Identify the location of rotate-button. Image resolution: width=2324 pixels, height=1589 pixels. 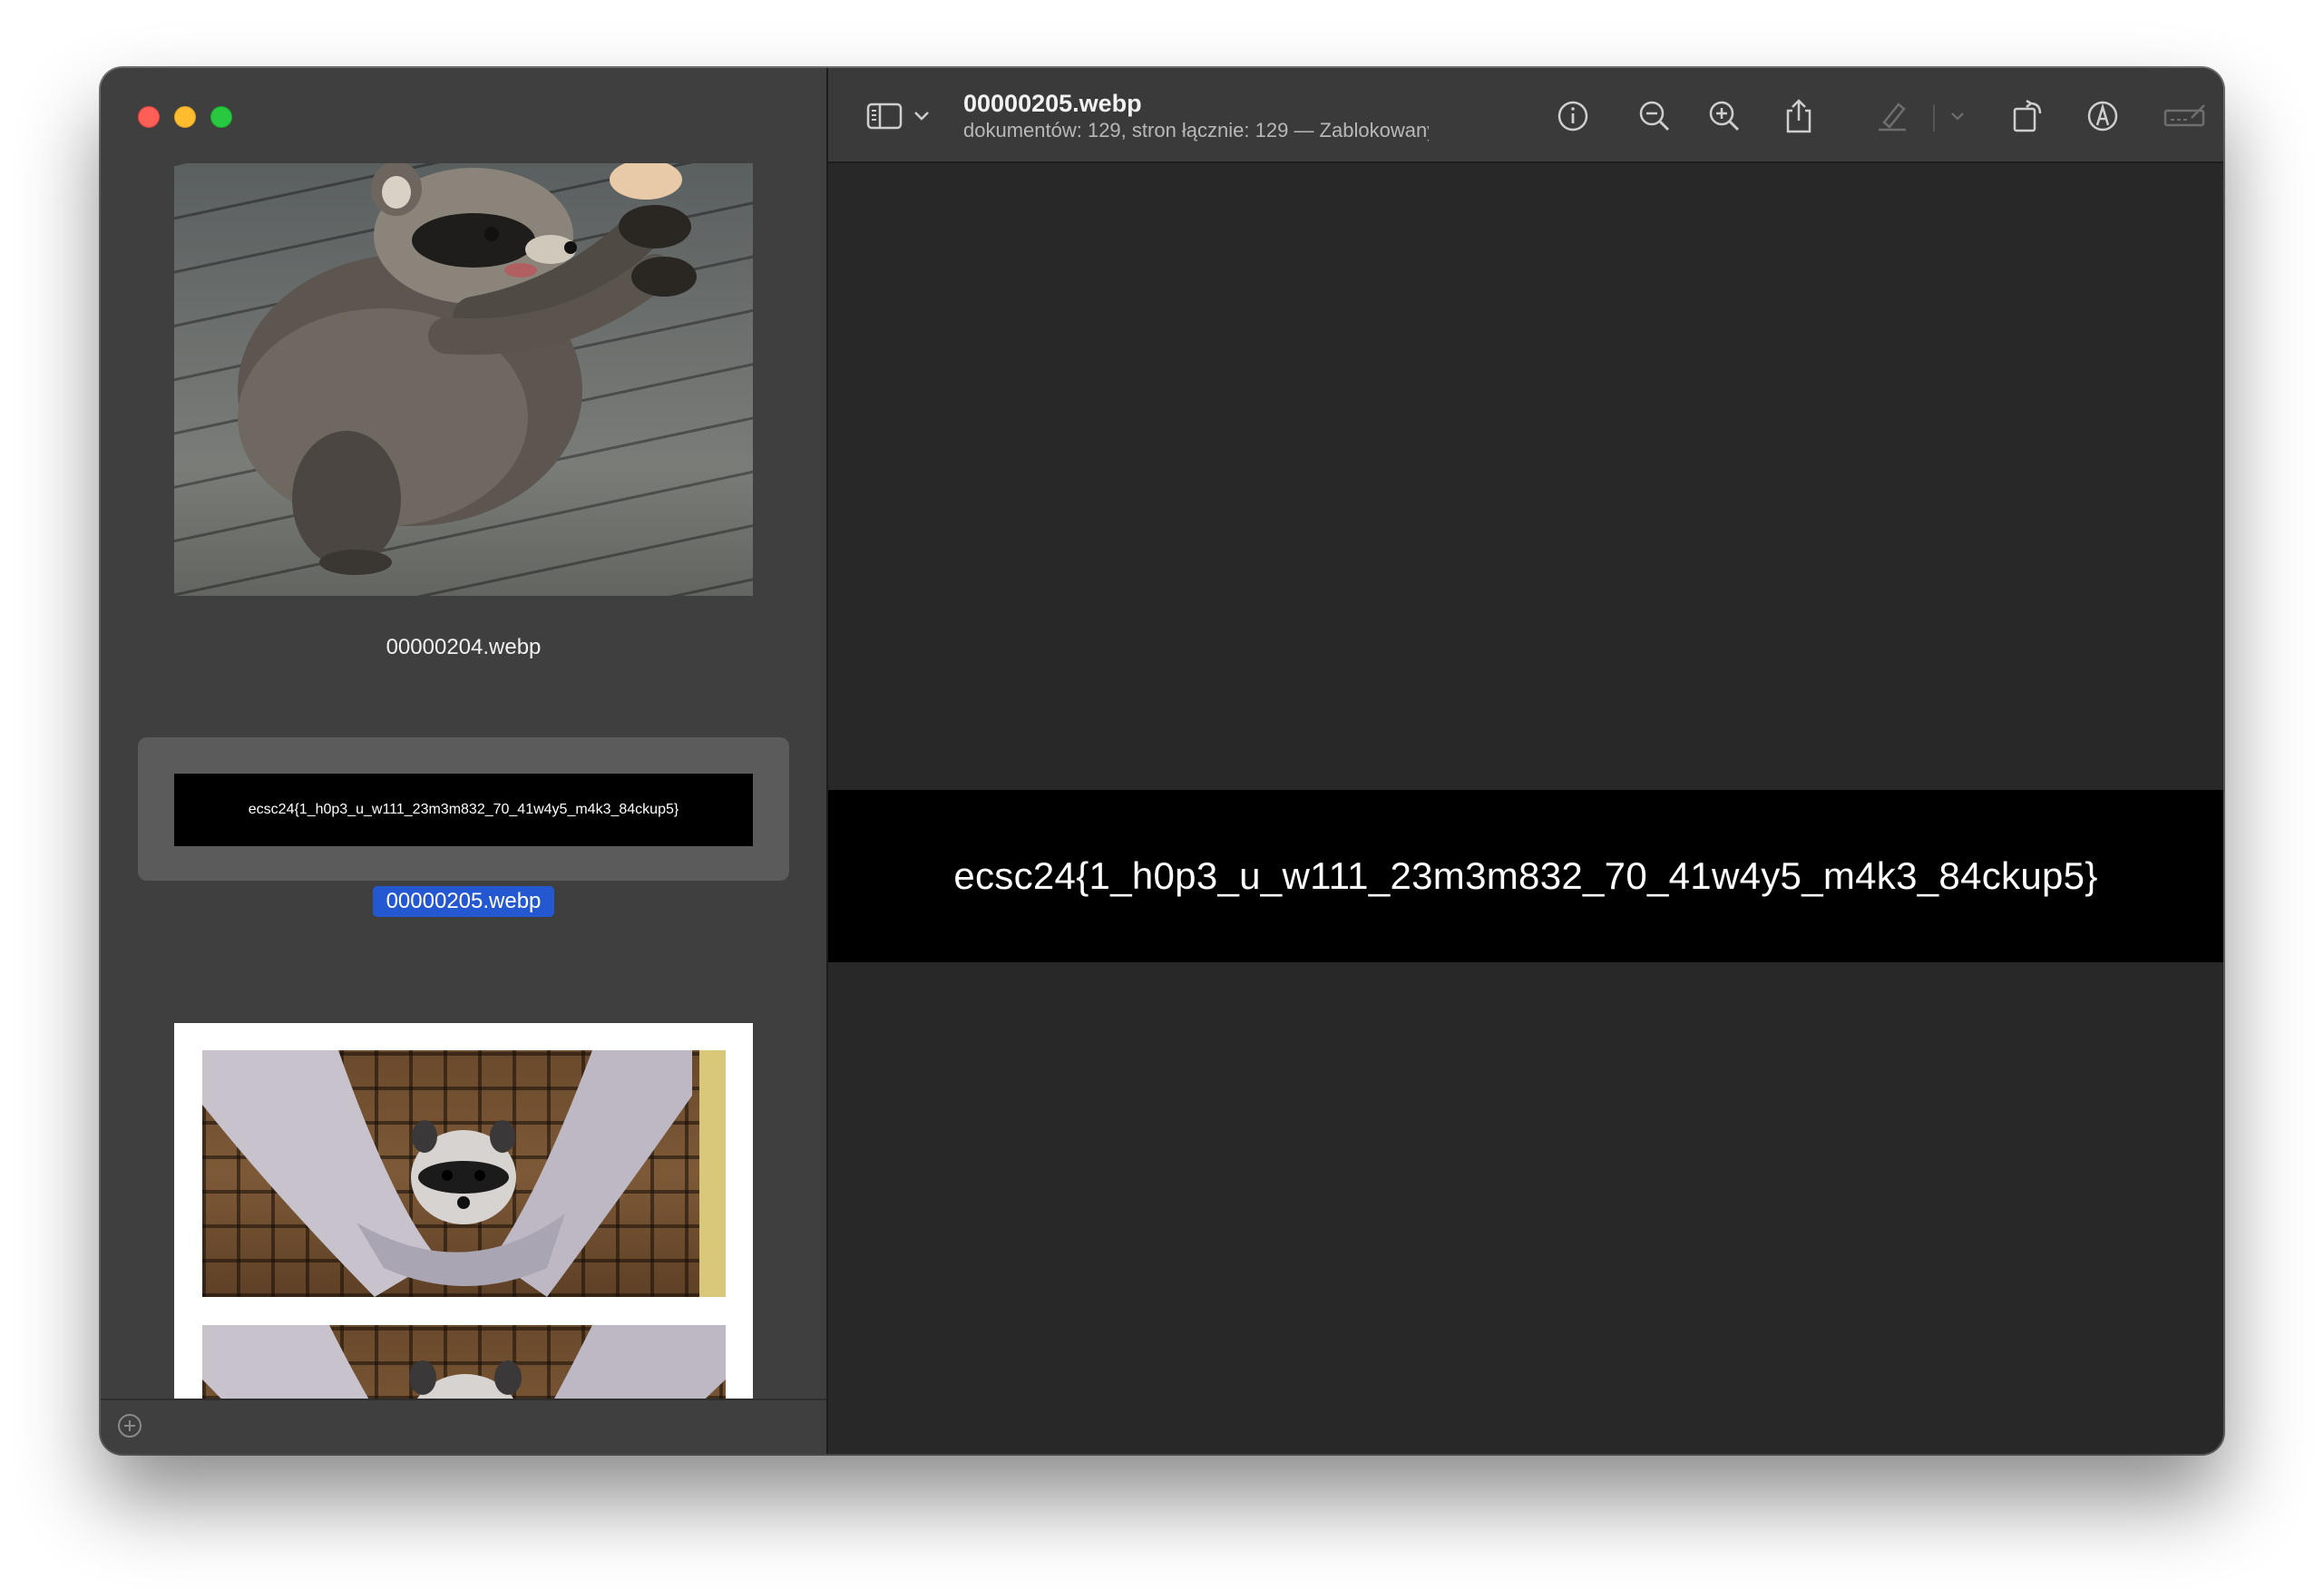
(2028, 116).